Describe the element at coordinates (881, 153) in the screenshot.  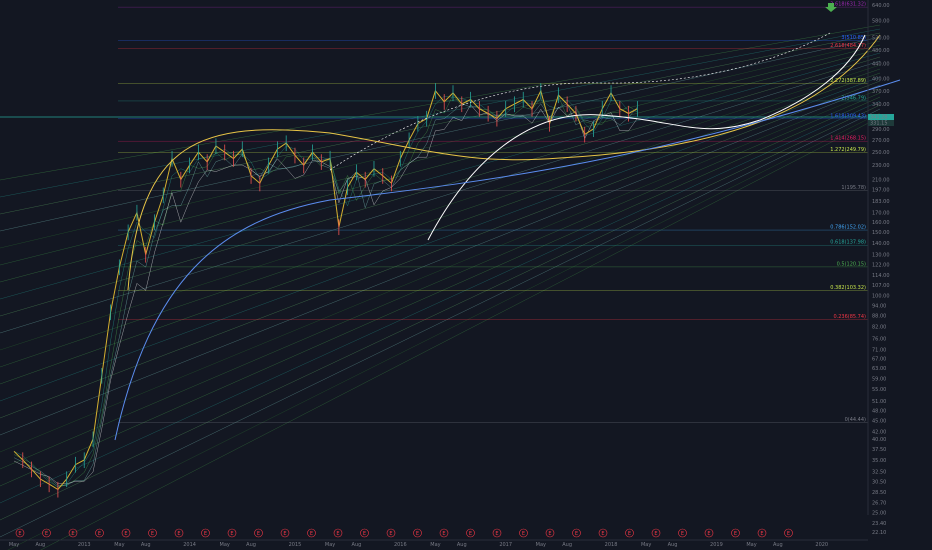
I see `price-tick-label: 250.00` at that location.